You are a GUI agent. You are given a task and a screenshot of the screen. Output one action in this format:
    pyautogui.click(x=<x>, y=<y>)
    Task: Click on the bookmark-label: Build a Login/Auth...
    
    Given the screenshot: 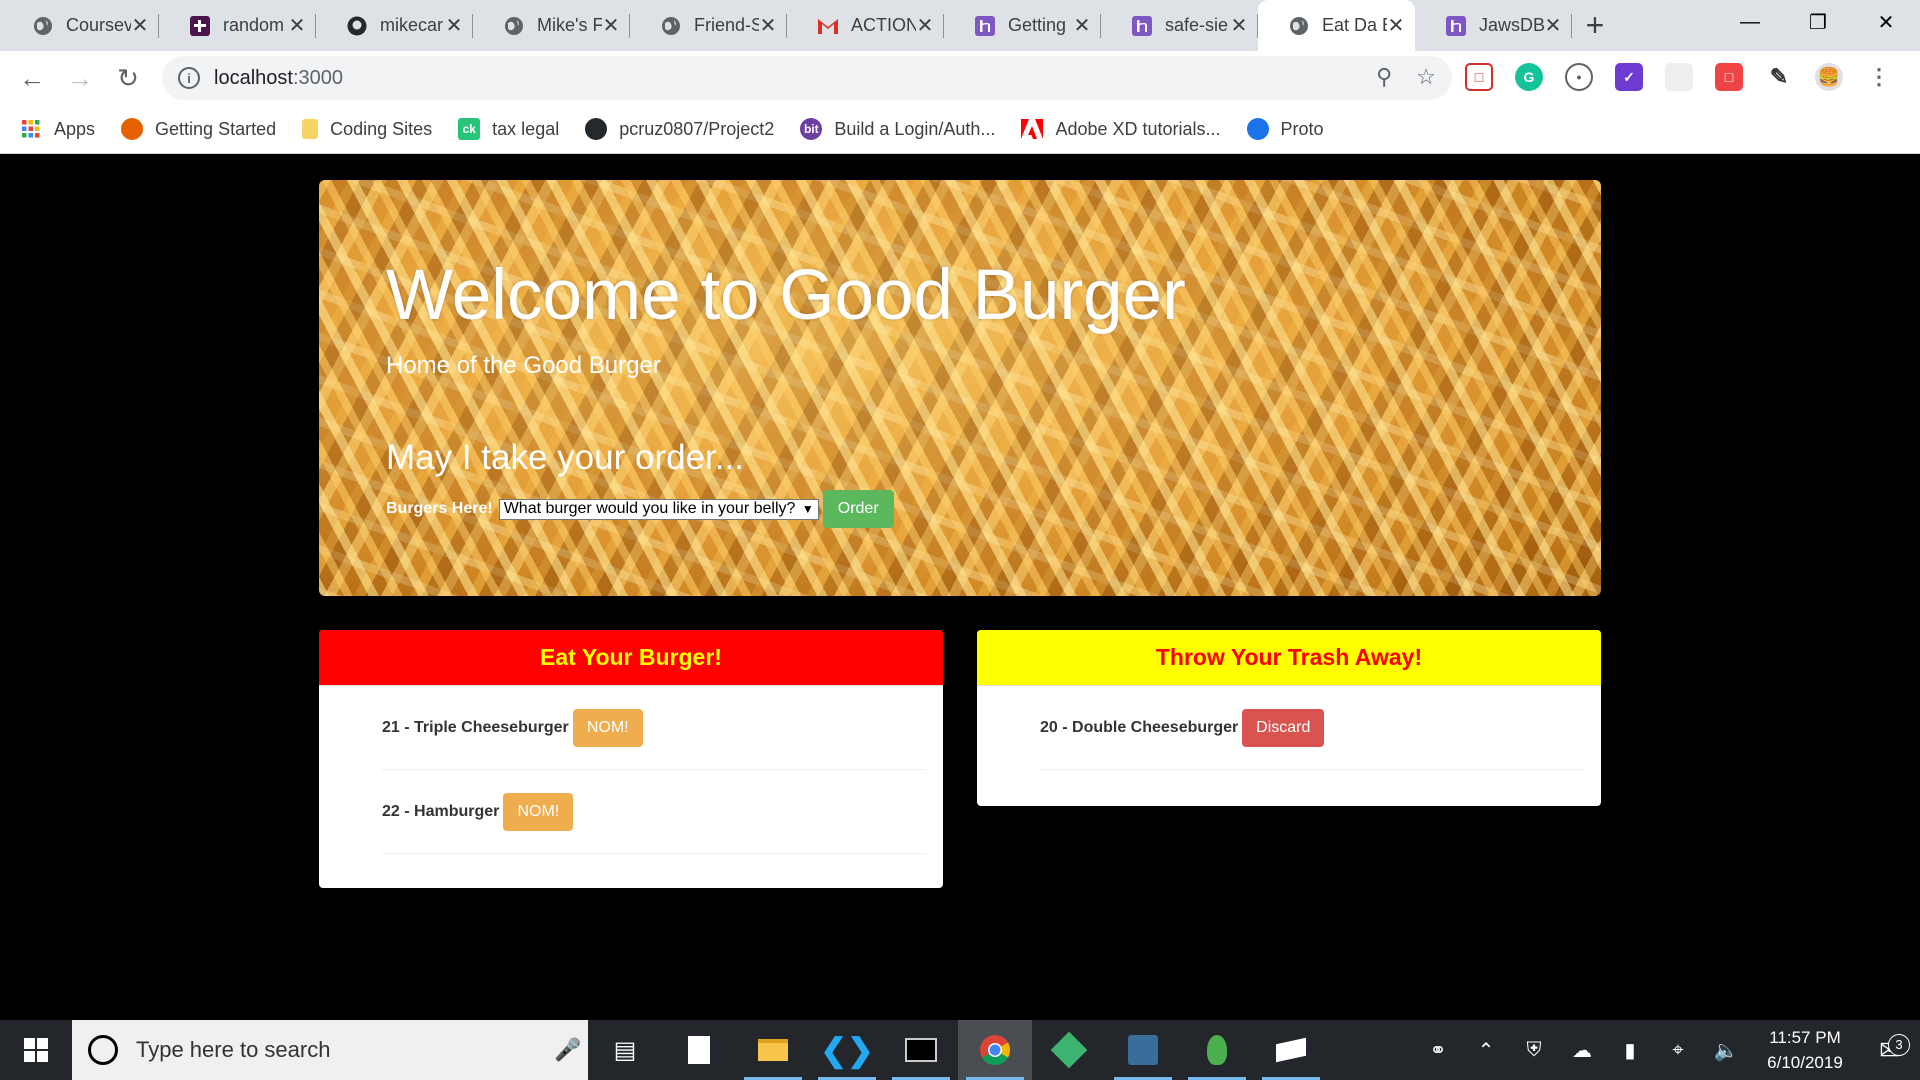 What is the action you would take?
    pyautogui.click(x=915, y=128)
    